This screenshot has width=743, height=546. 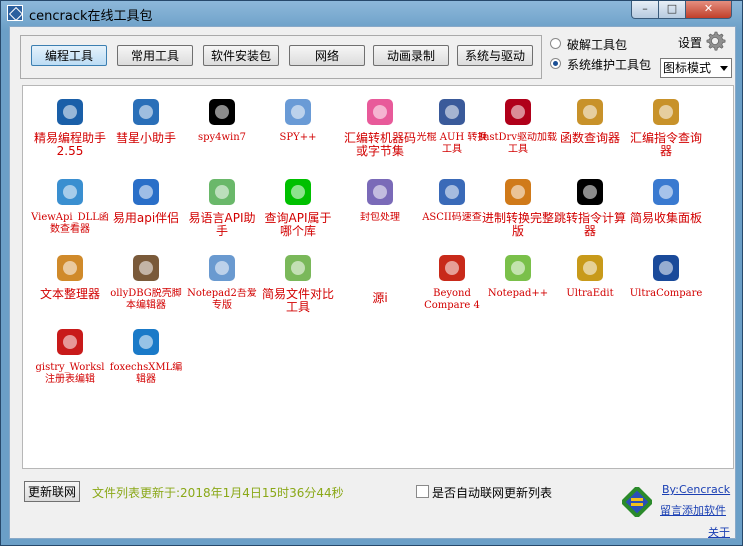 I want to click on tool-item: SPY++, so click(x=298, y=131).